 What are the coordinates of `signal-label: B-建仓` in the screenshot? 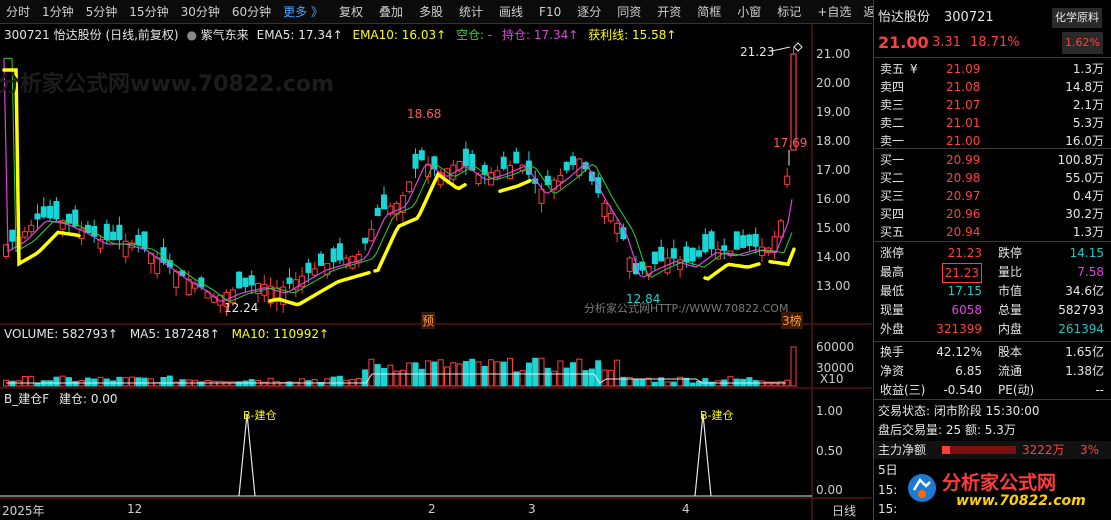 It's located at (717, 415).